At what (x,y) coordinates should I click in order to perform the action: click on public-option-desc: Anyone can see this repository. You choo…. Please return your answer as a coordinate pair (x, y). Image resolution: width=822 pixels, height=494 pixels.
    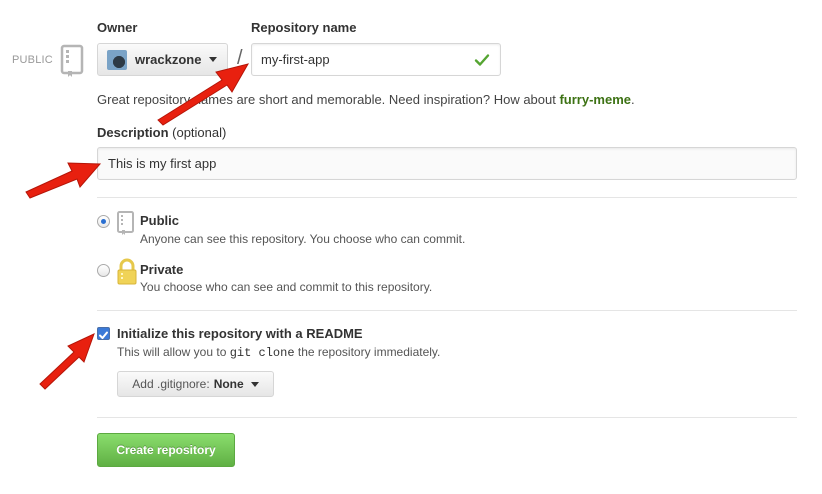
    Looking at the image, I should click on (303, 239).